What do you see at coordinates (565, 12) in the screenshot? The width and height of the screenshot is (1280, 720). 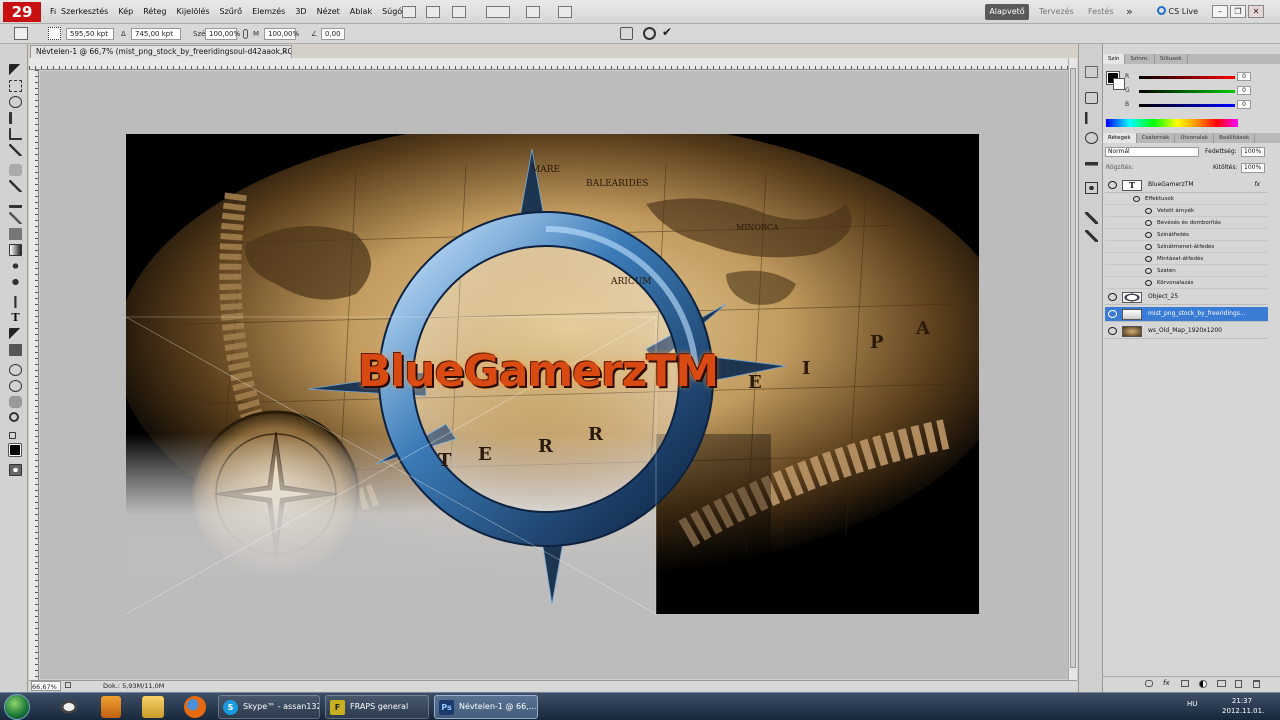 I see `screen-mode-icon` at bounding box center [565, 12].